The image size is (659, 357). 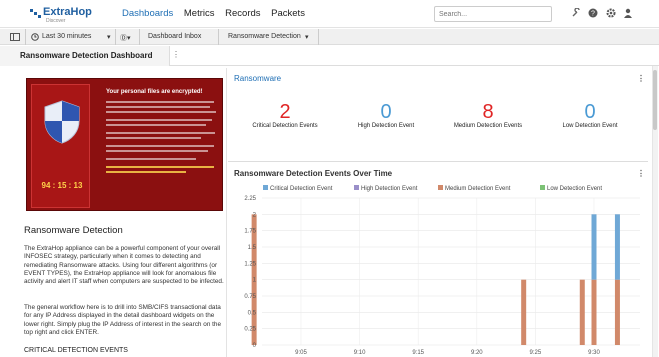 What do you see at coordinates (590, 126) in the screenshot?
I see `stat-label: Low Detection Event` at bounding box center [590, 126].